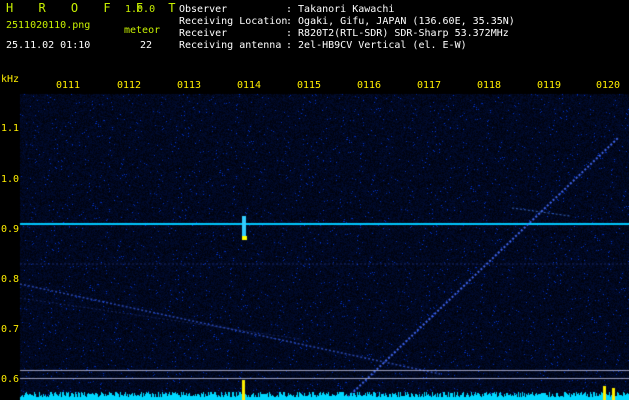 The height and width of the screenshot is (400, 629). What do you see at coordinates (10, 329) in the screenshot?
I see `y-tick-label: 0.7` at bounding box center [10, 329].